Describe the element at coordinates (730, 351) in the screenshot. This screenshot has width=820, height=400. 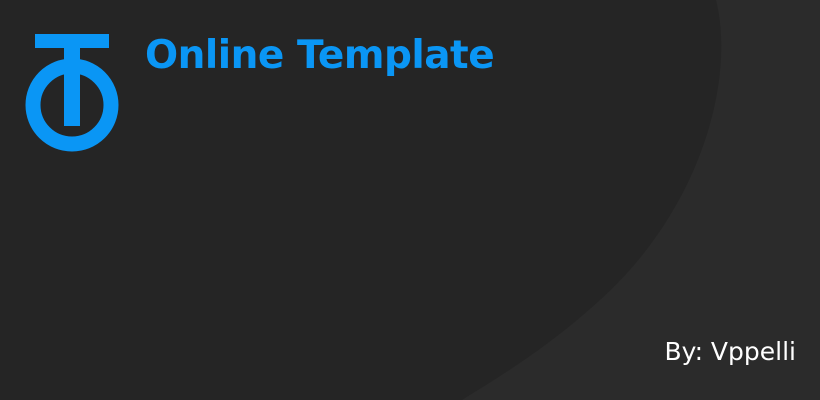
I see `author-credit: By: Vppelli` at that location.